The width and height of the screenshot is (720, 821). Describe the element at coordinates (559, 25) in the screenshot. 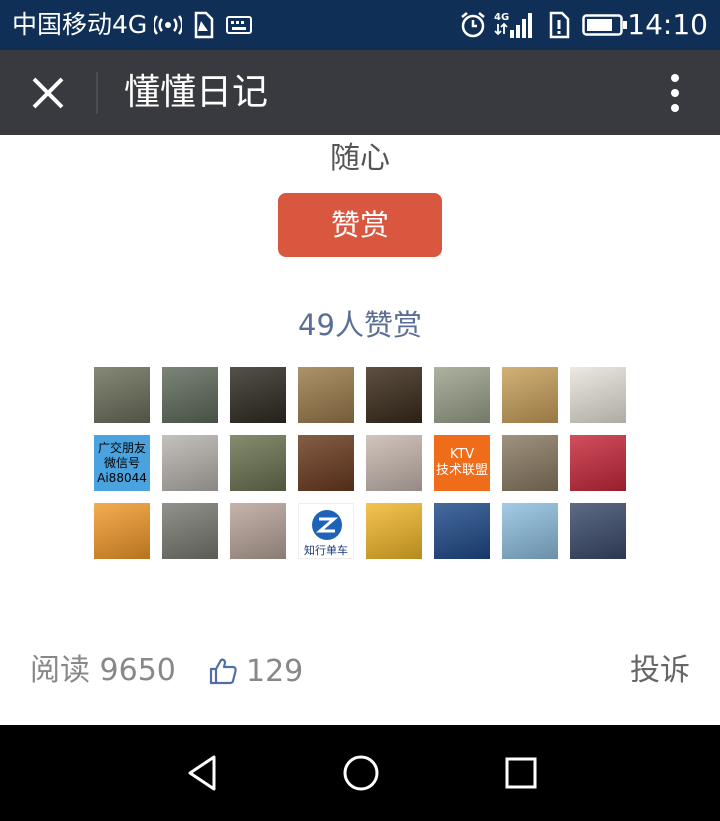

I see `sim-card-icon` at that location.